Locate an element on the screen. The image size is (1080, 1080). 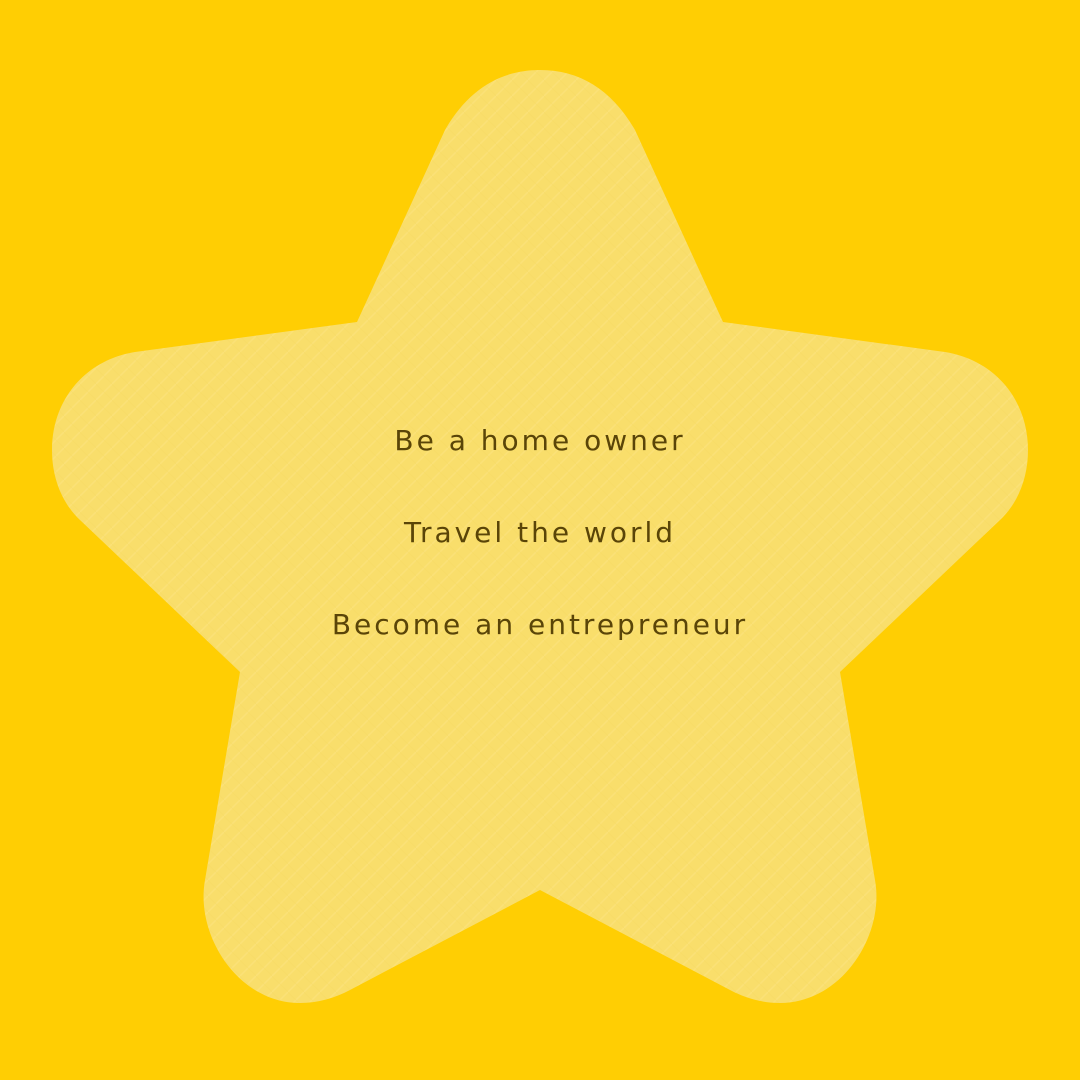
goal-entrepreneur: Become an entrepreneur is located at coordinates (540, 624).